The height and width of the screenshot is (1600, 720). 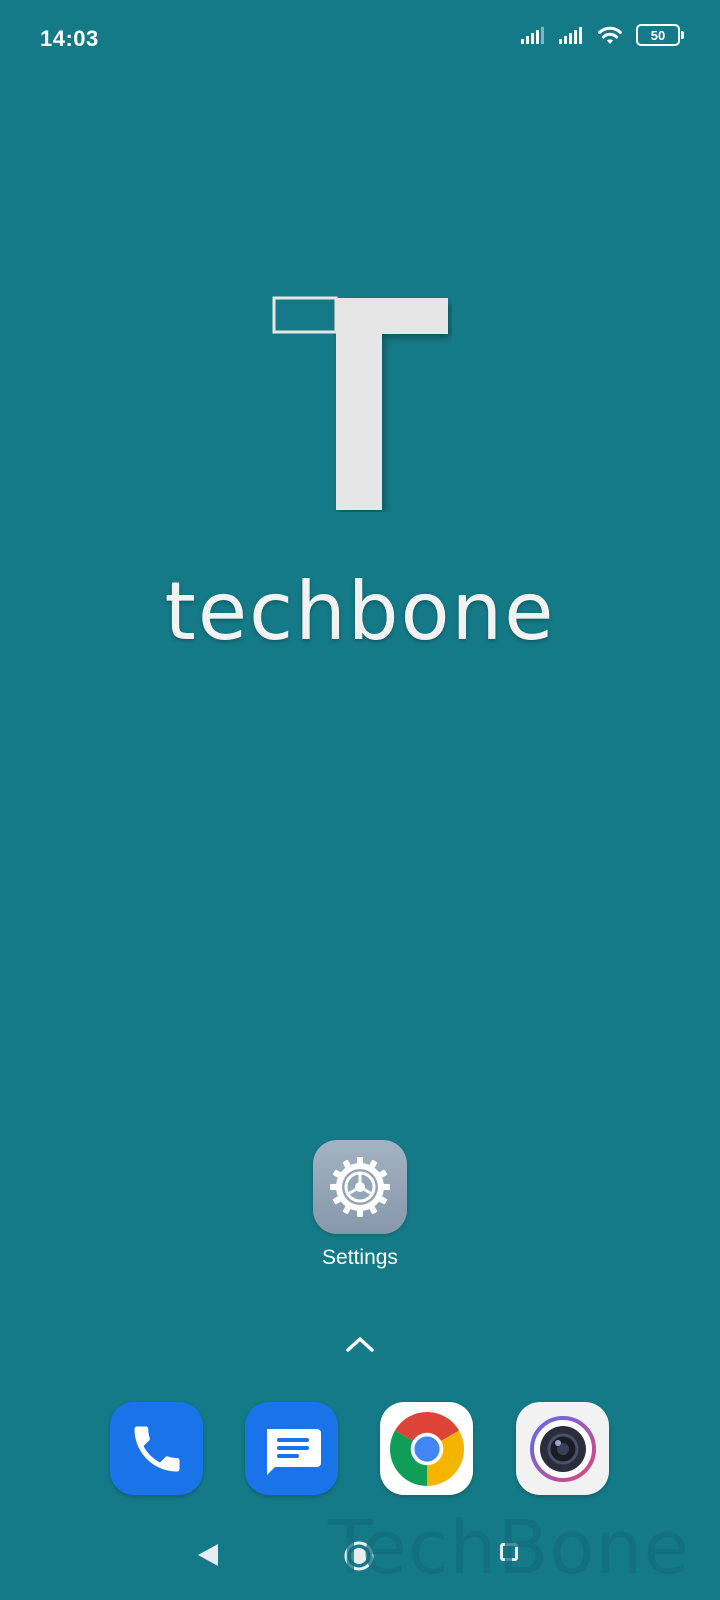 I want to click on status-bar: 14:03 50, so click(x=360, y=38).